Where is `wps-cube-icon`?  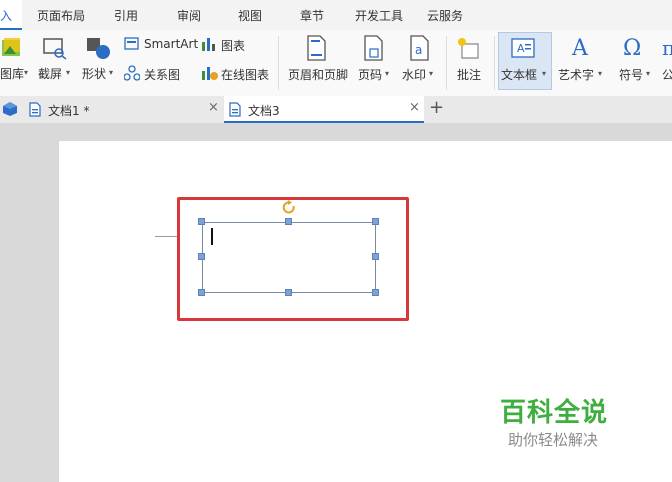 wps-cube-icon is located at coordinates (10, 109).